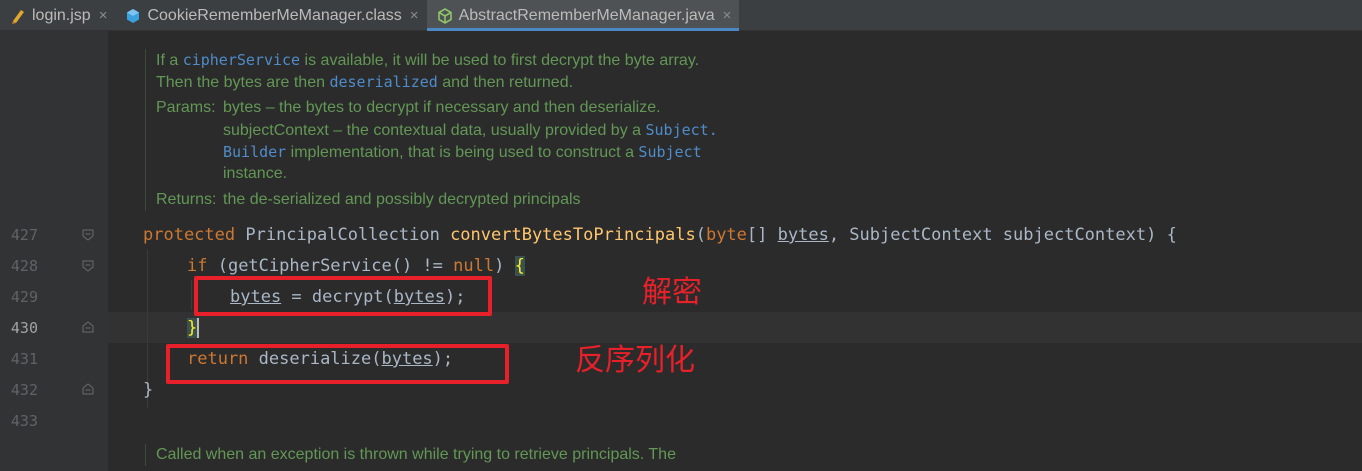 This screenshot has height=471, width=1362. What do you see at coordinates (274, 15) in the screenshot?
I see `tab-label: CookieRememberMeManager.class` at bounding box center [274, 15].